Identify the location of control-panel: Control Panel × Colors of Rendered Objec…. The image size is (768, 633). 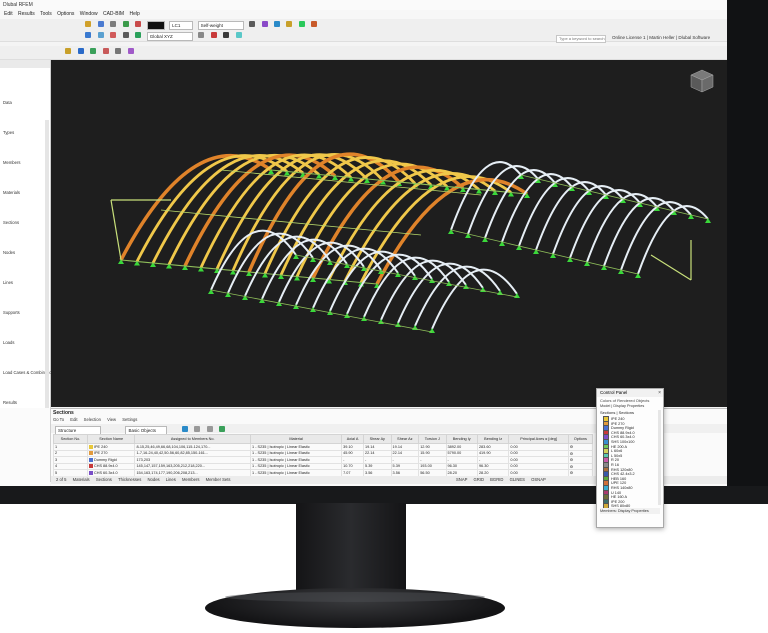
(630, 458).